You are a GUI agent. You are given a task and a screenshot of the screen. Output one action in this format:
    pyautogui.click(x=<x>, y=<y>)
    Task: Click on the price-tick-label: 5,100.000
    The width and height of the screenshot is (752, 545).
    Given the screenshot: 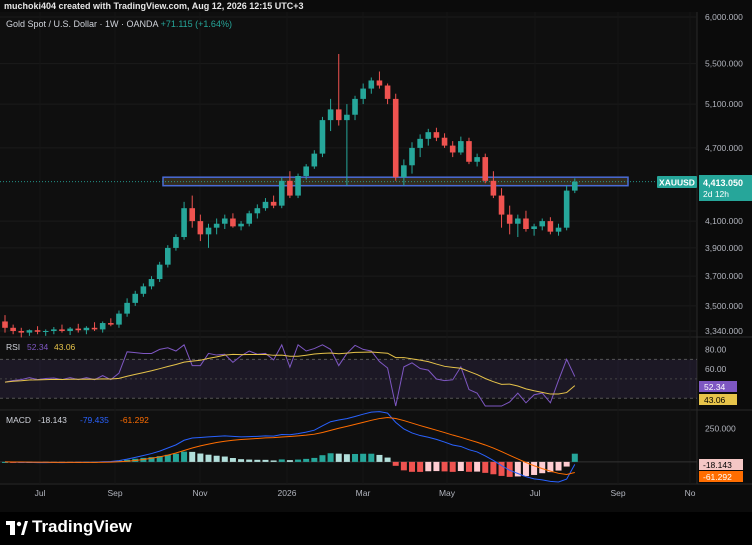 What is the action you would take?
    pyautogui.click(x=724, y=104)
    